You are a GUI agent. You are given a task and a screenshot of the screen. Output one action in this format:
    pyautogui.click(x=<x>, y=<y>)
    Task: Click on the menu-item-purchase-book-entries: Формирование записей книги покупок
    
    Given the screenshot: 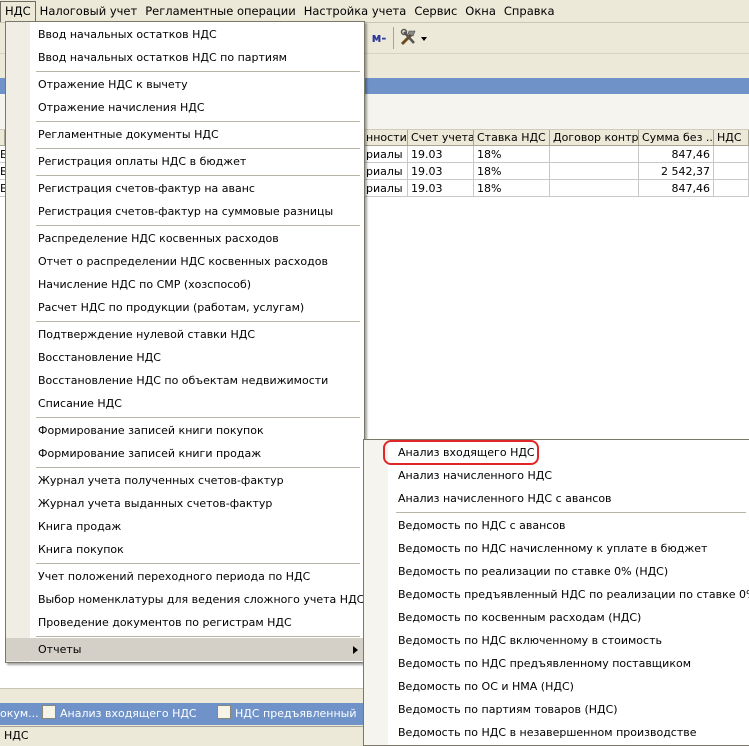 What is the action you would take?
    pyautogui.click(x=185, y=430)
    